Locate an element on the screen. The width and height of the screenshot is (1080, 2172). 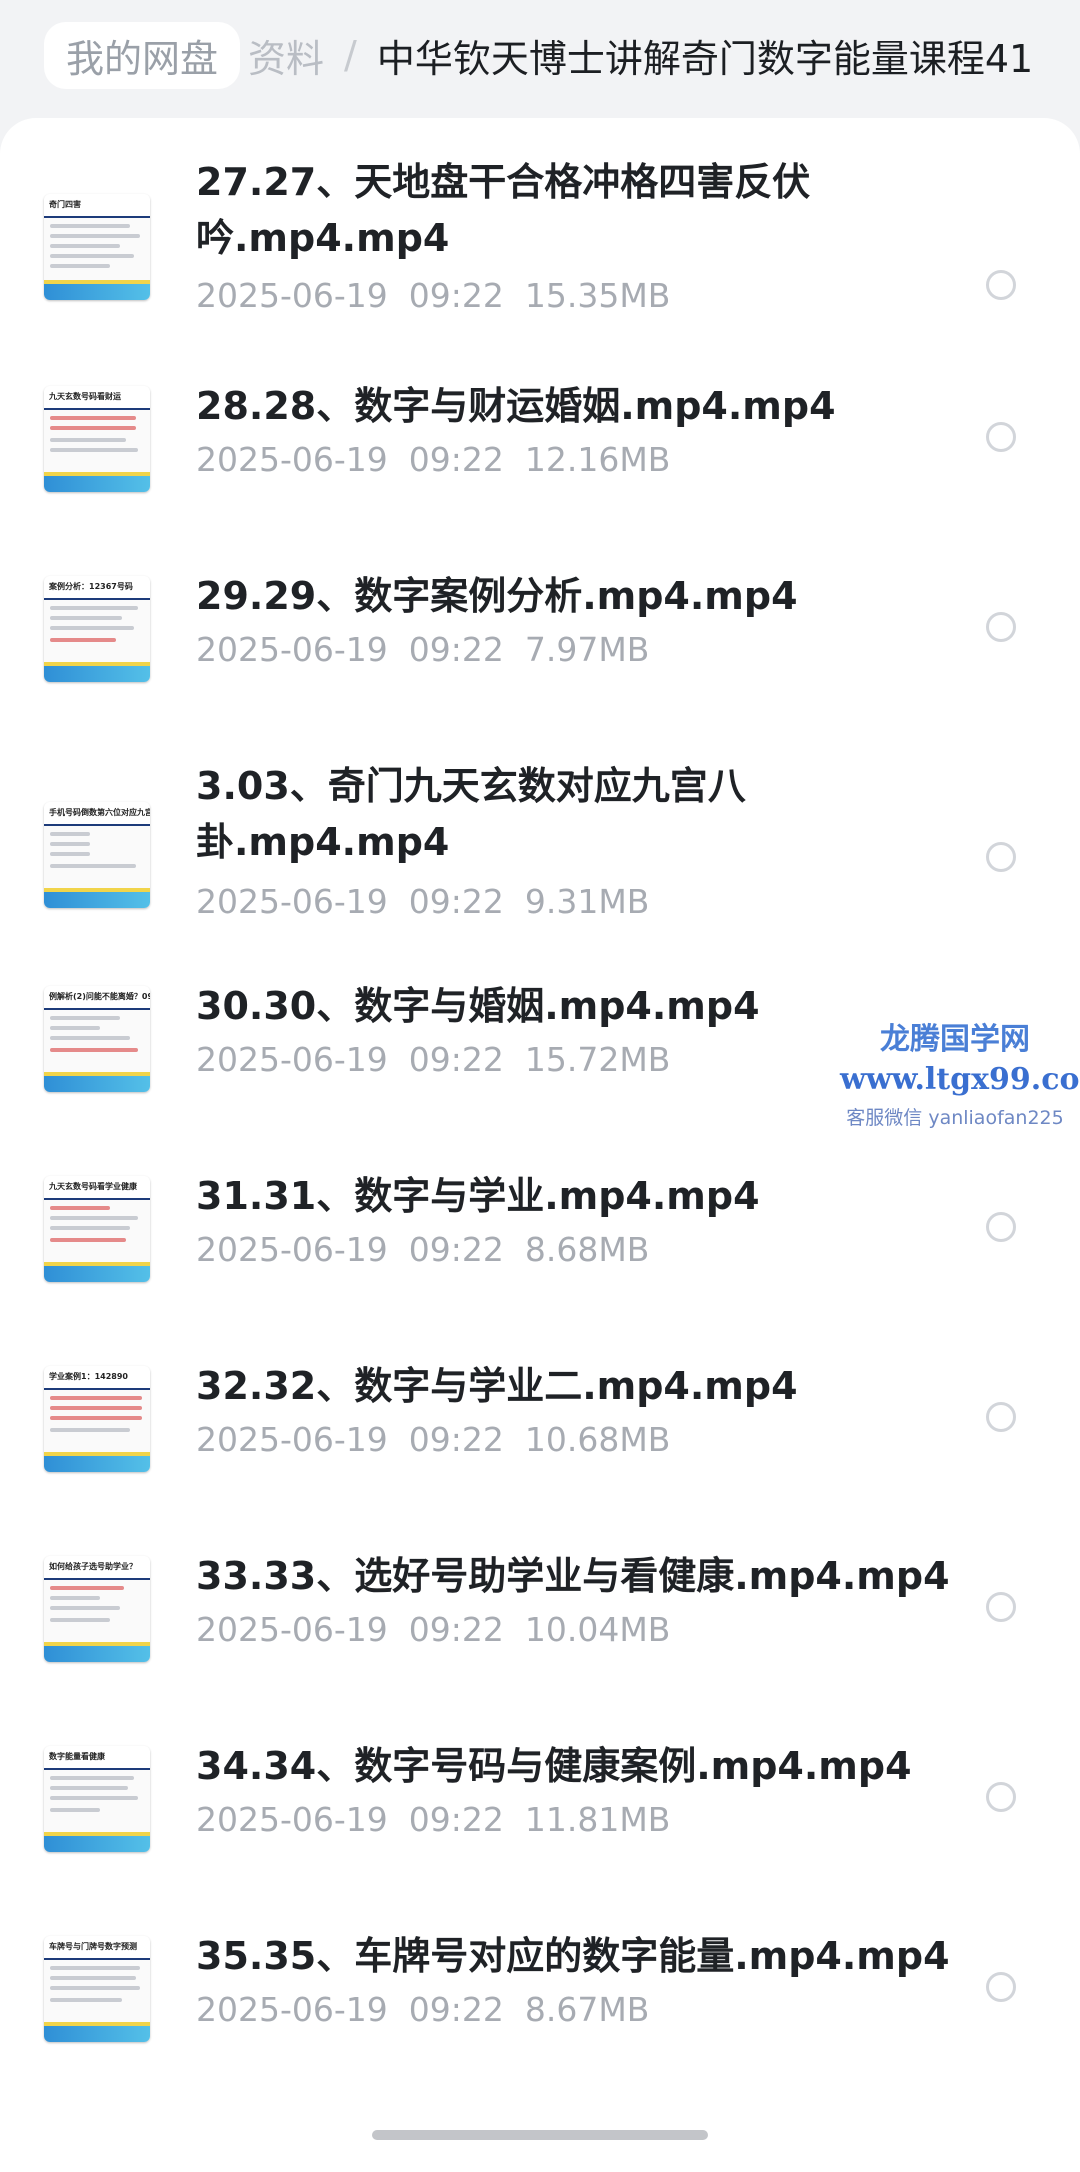
thumbnail-title: 例解析(2)问能不能离婚？0982 is located at coordinates (97, 998).